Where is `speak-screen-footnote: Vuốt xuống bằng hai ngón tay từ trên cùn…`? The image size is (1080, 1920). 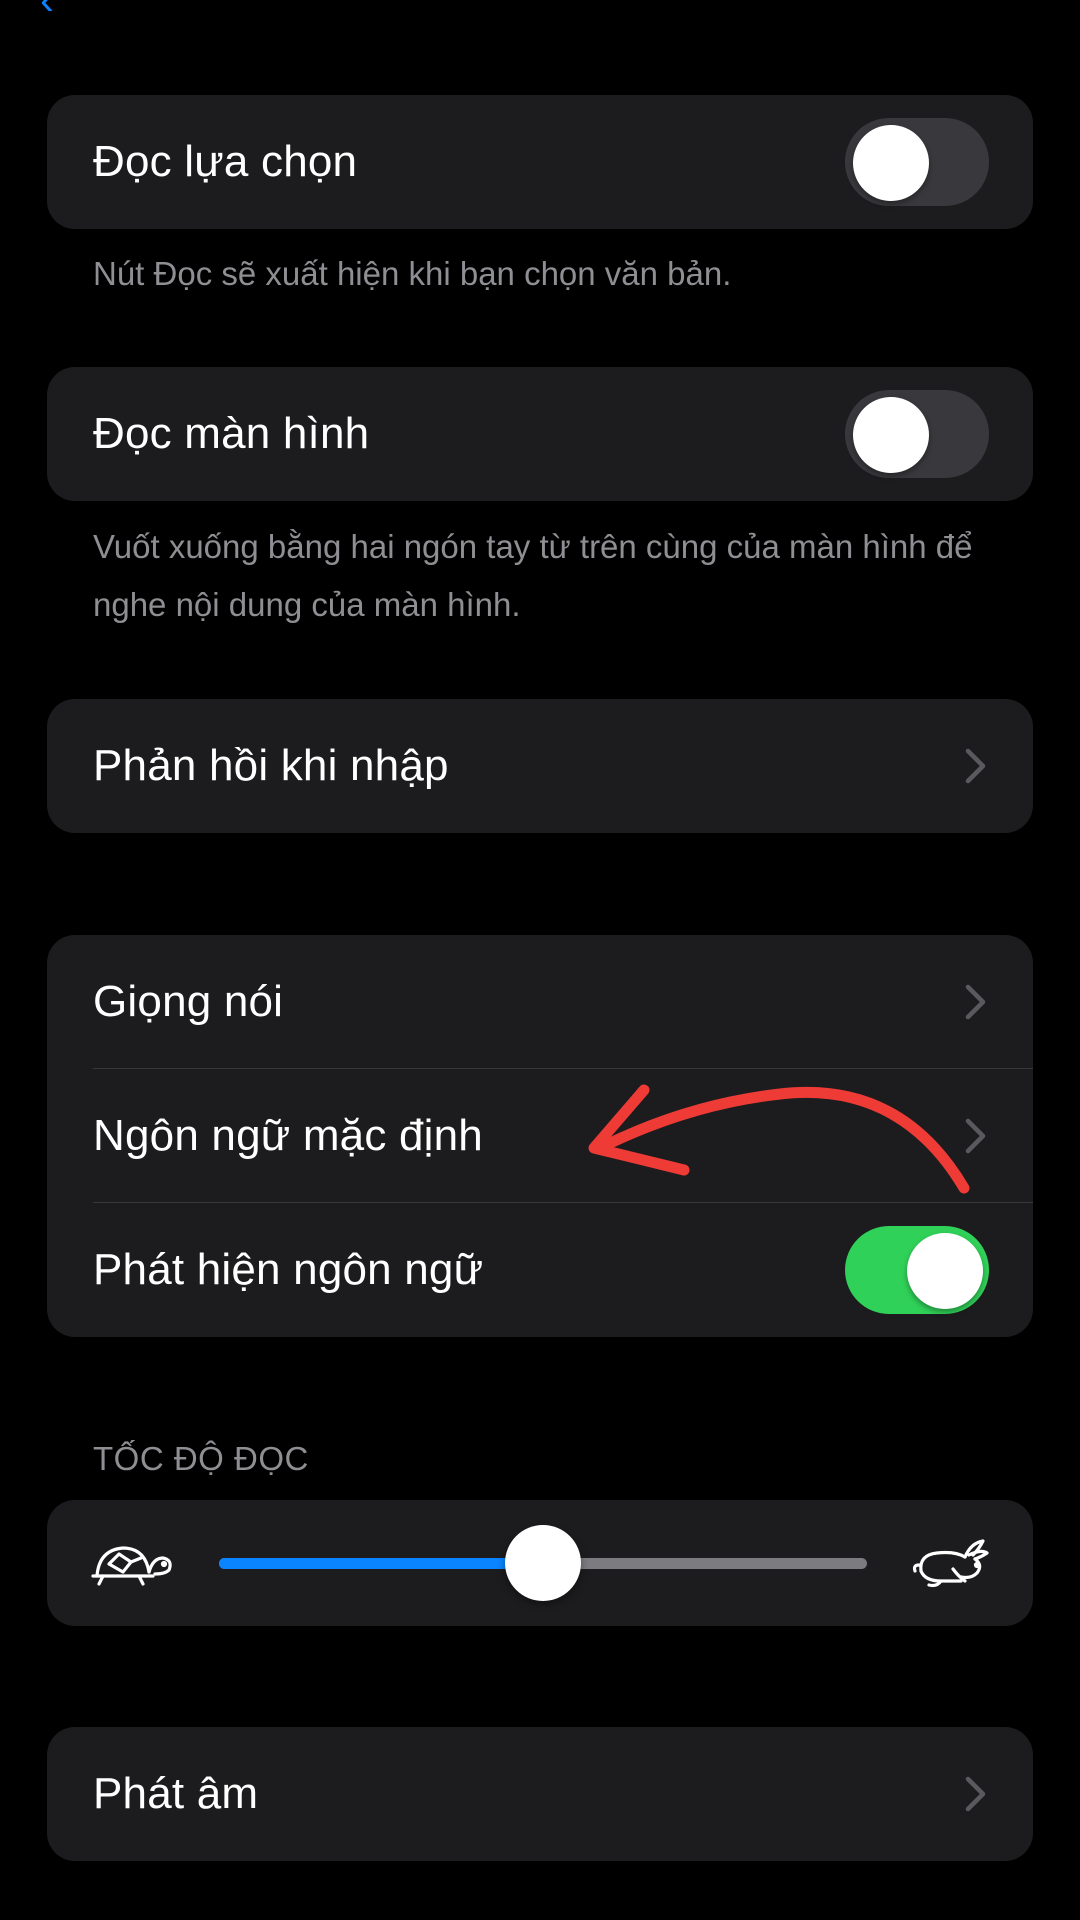 speak-screen-footnote: Vuốt xuống bằng hai ngón tay từ trên cùn… is located at coordinates (533, 575).